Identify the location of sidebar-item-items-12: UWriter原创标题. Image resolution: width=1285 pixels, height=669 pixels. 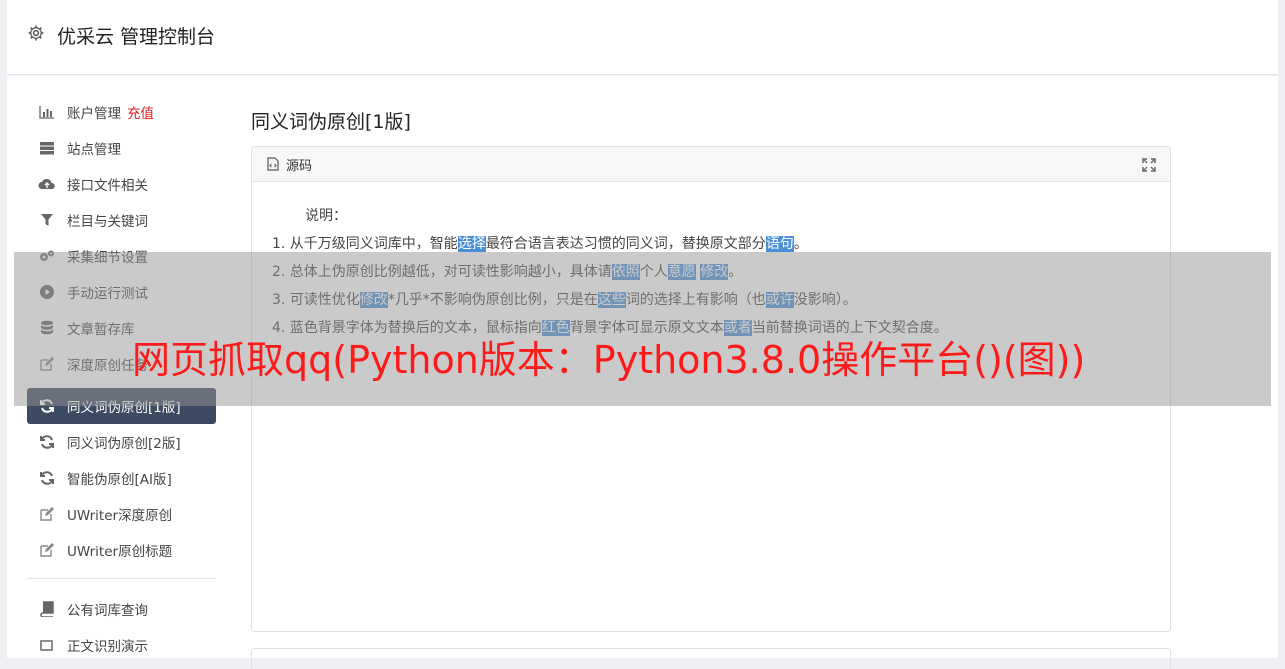
(121, 550).